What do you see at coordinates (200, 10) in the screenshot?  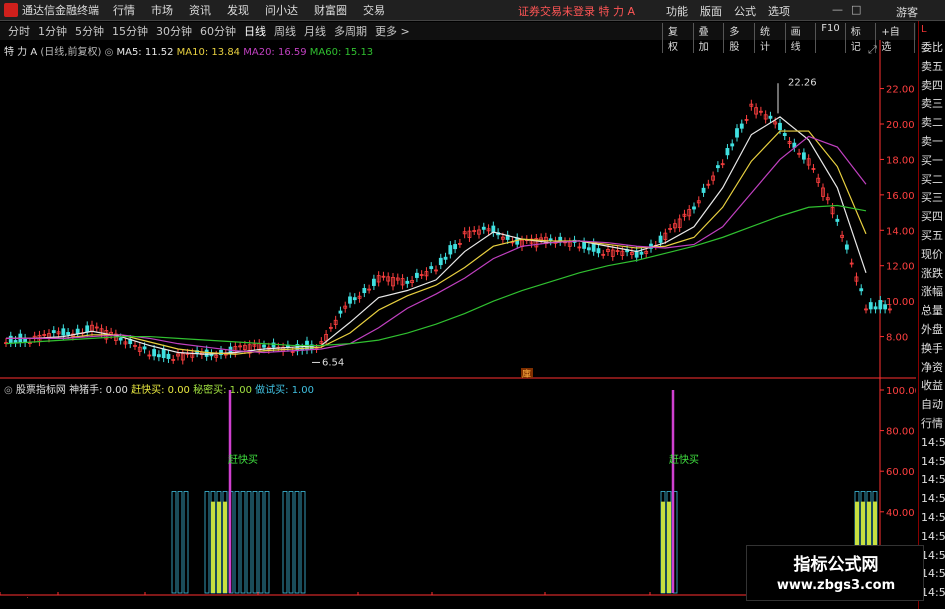 I see `menu-news: 资讯` at bounding box center [200, 10].